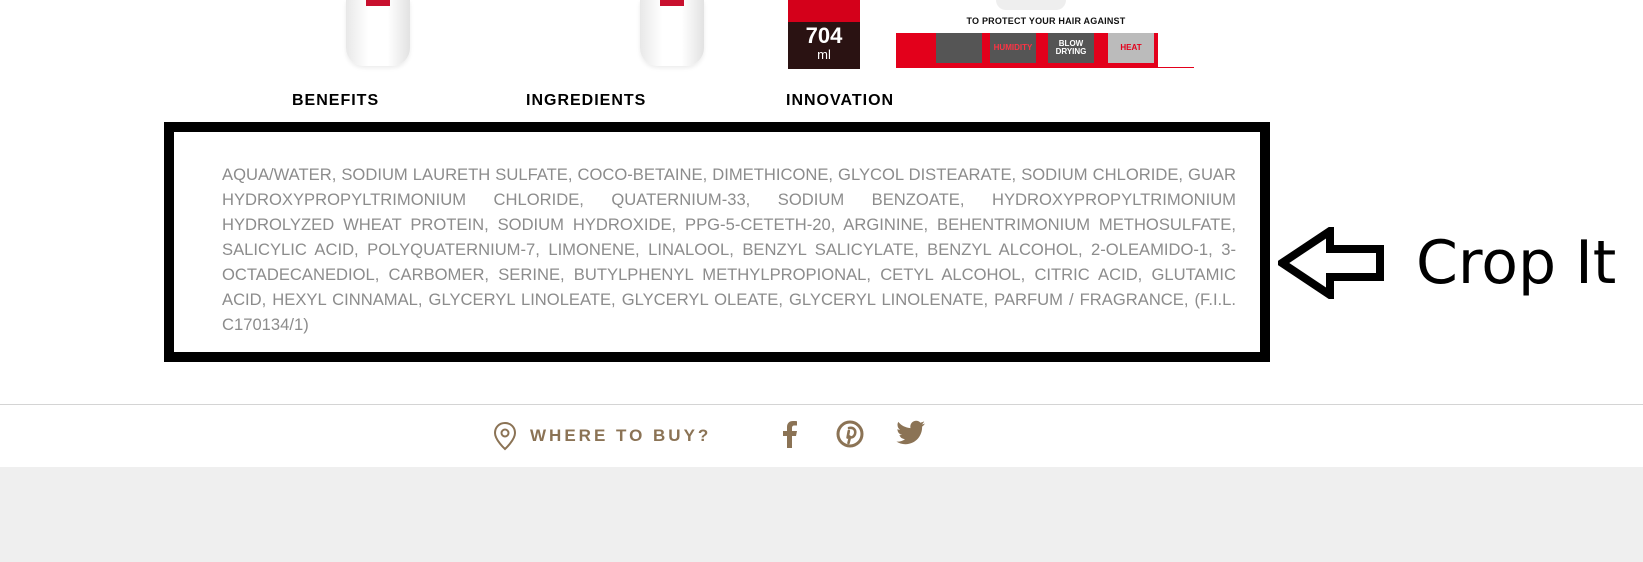 This screenshot has width=1643, height=562. What do you see at coordinates (621, 435) in the screenshot?
I see `where-to-buy-label: WHERE TO BUY?` at bounding box center [621, 435].